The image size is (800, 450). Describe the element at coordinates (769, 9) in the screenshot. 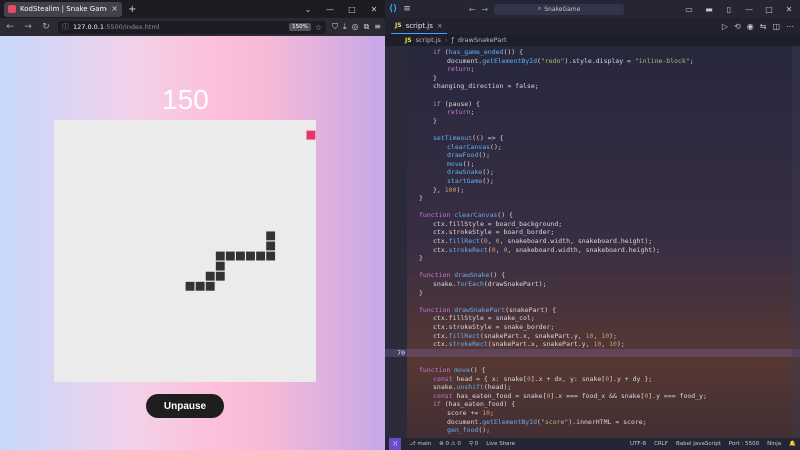

I see `vs-maximize-button: □` at that location.